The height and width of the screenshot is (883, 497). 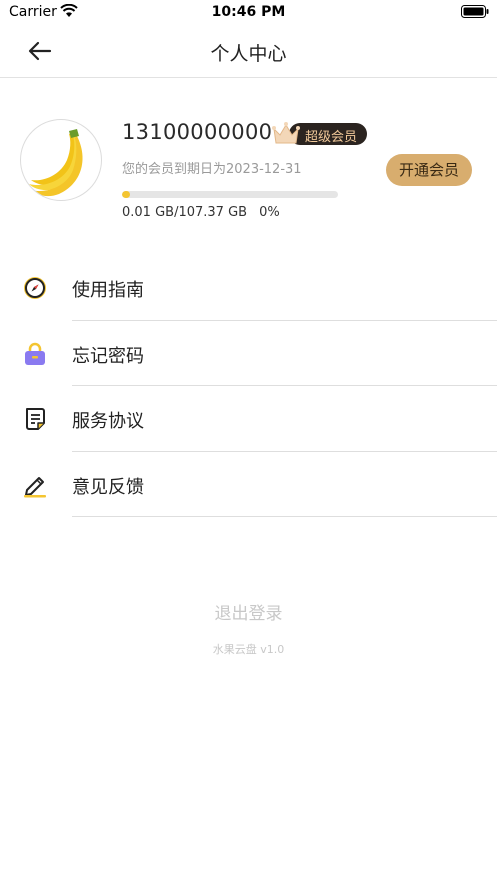 I want to click on storage-progress, so click(x=230, y=194).